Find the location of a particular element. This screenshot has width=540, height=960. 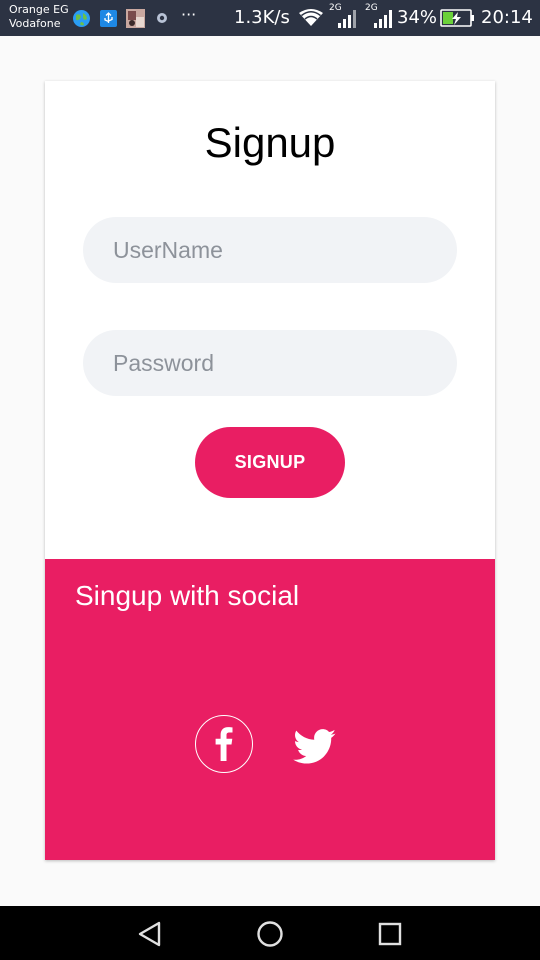

twitter-button is located at coordinates (315, 747).